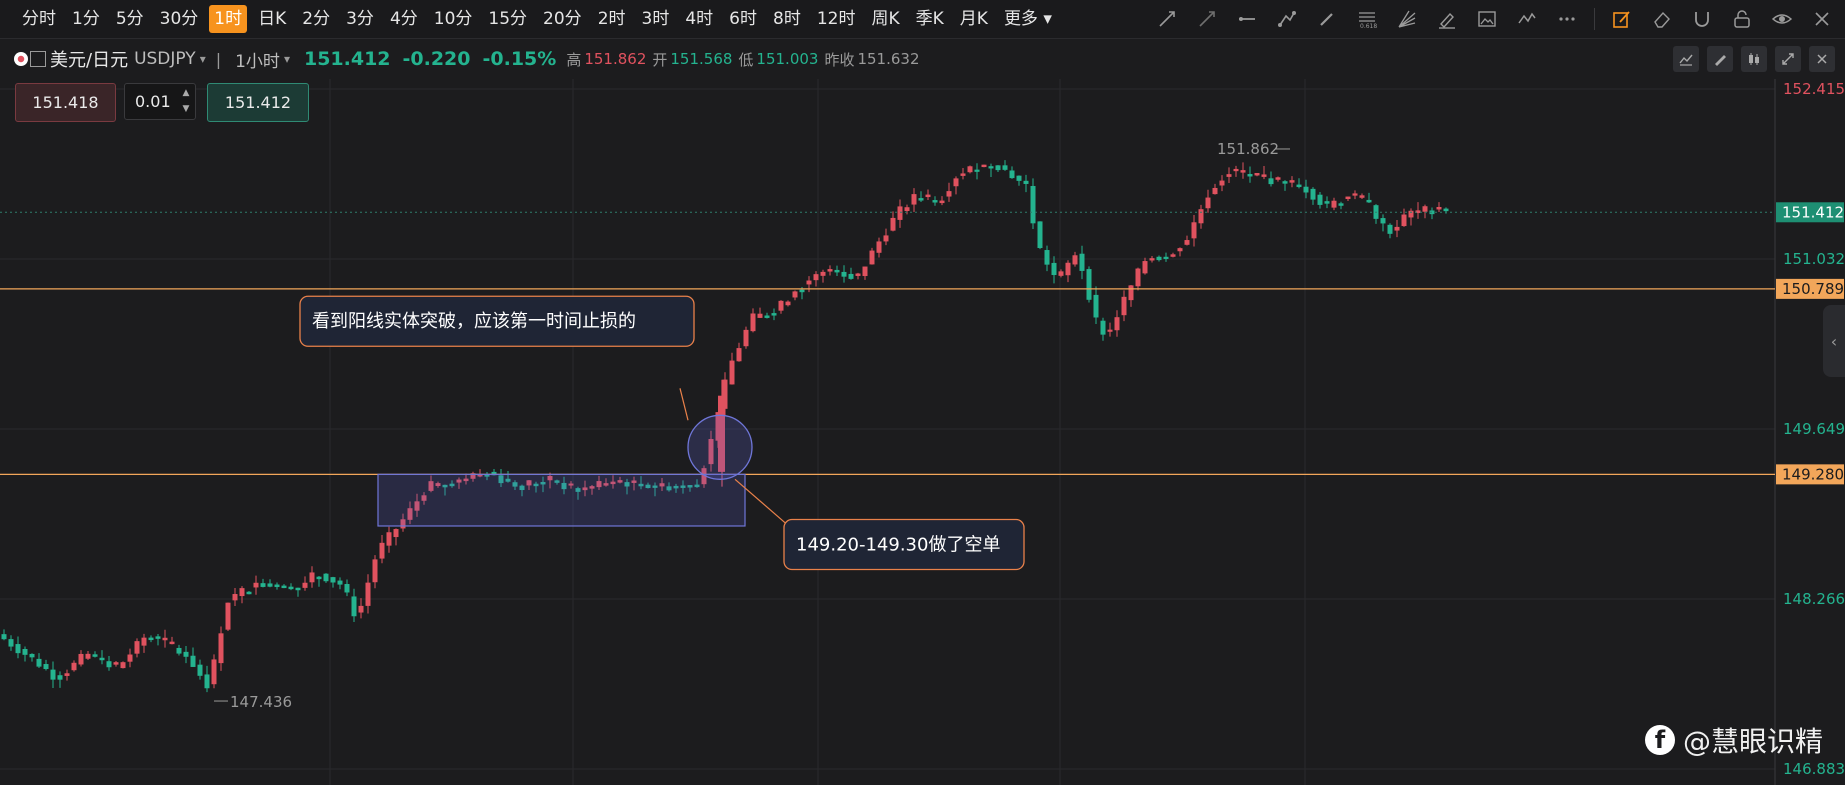 This screenshot has width=1845, height=785. I want to click on timeframe-17: 12时, so click(836, 19).